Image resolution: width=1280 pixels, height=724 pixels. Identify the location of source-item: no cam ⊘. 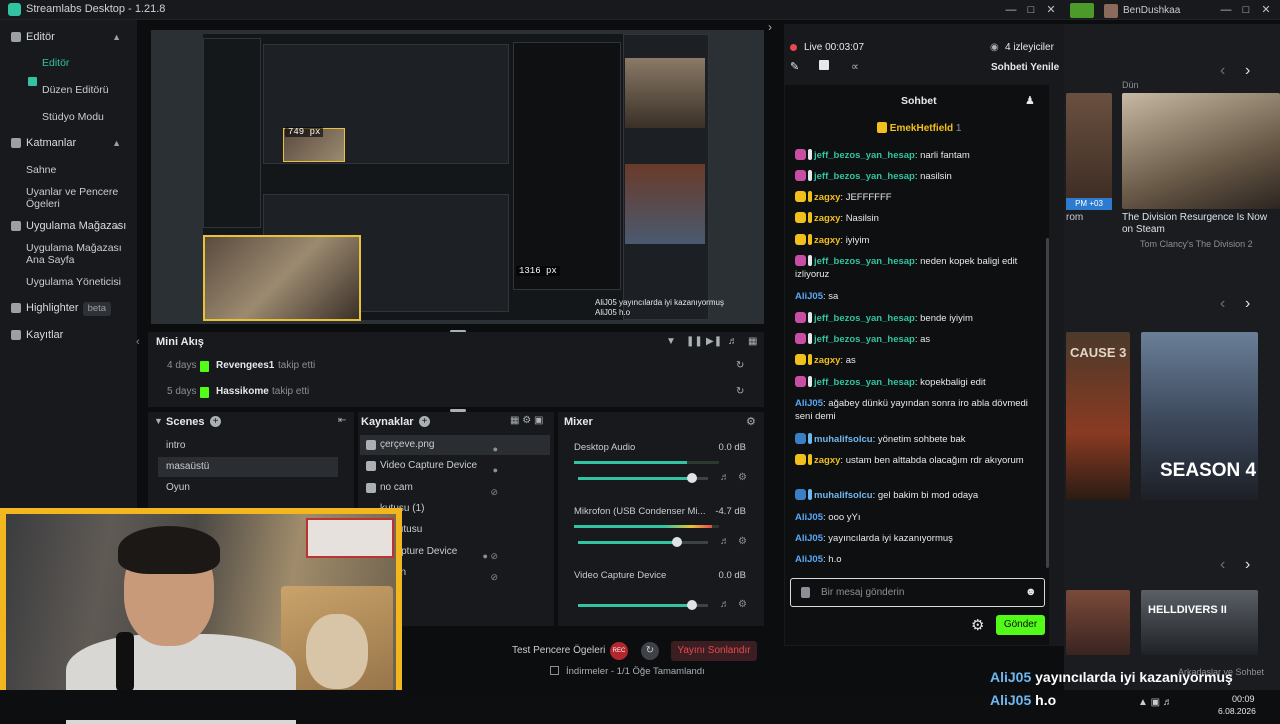
(455, 488).